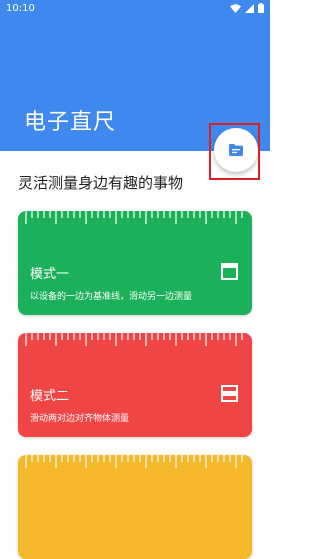 The width and height of the screenshot is (320, 559). I want to click on mode-two-card: 模式二 滑动两对边对齐物体测量, so click(135, 385).